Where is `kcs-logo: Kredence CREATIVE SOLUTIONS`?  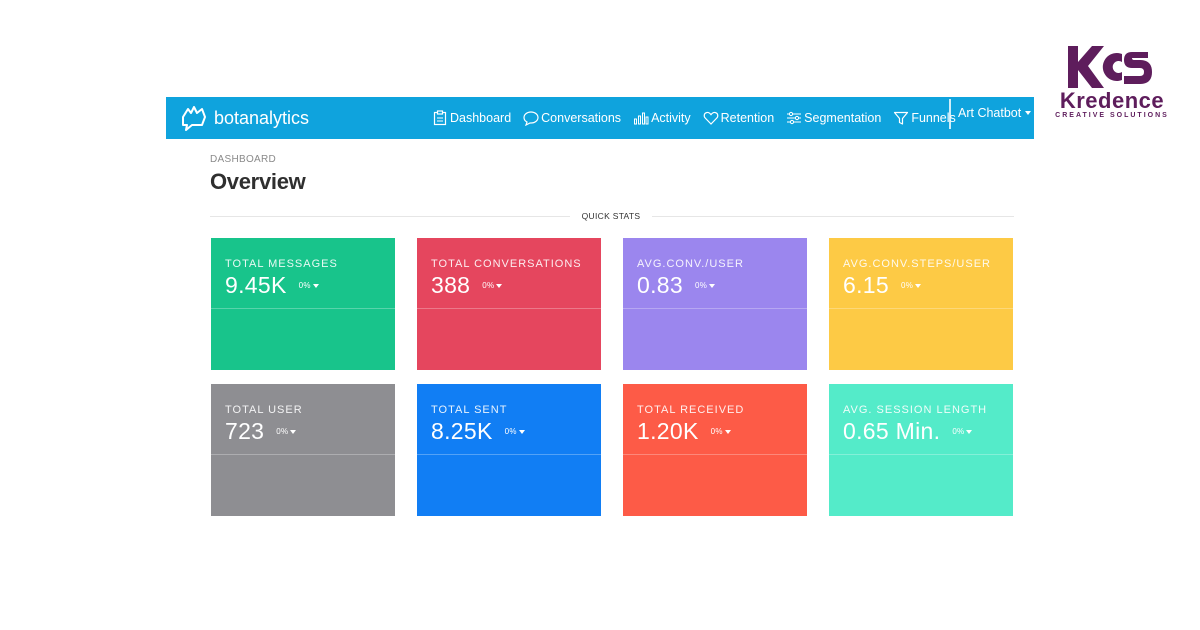 kcs-logo: Kredence CREATIVE SOLUTIONS is located at coordinates (1112, 84).